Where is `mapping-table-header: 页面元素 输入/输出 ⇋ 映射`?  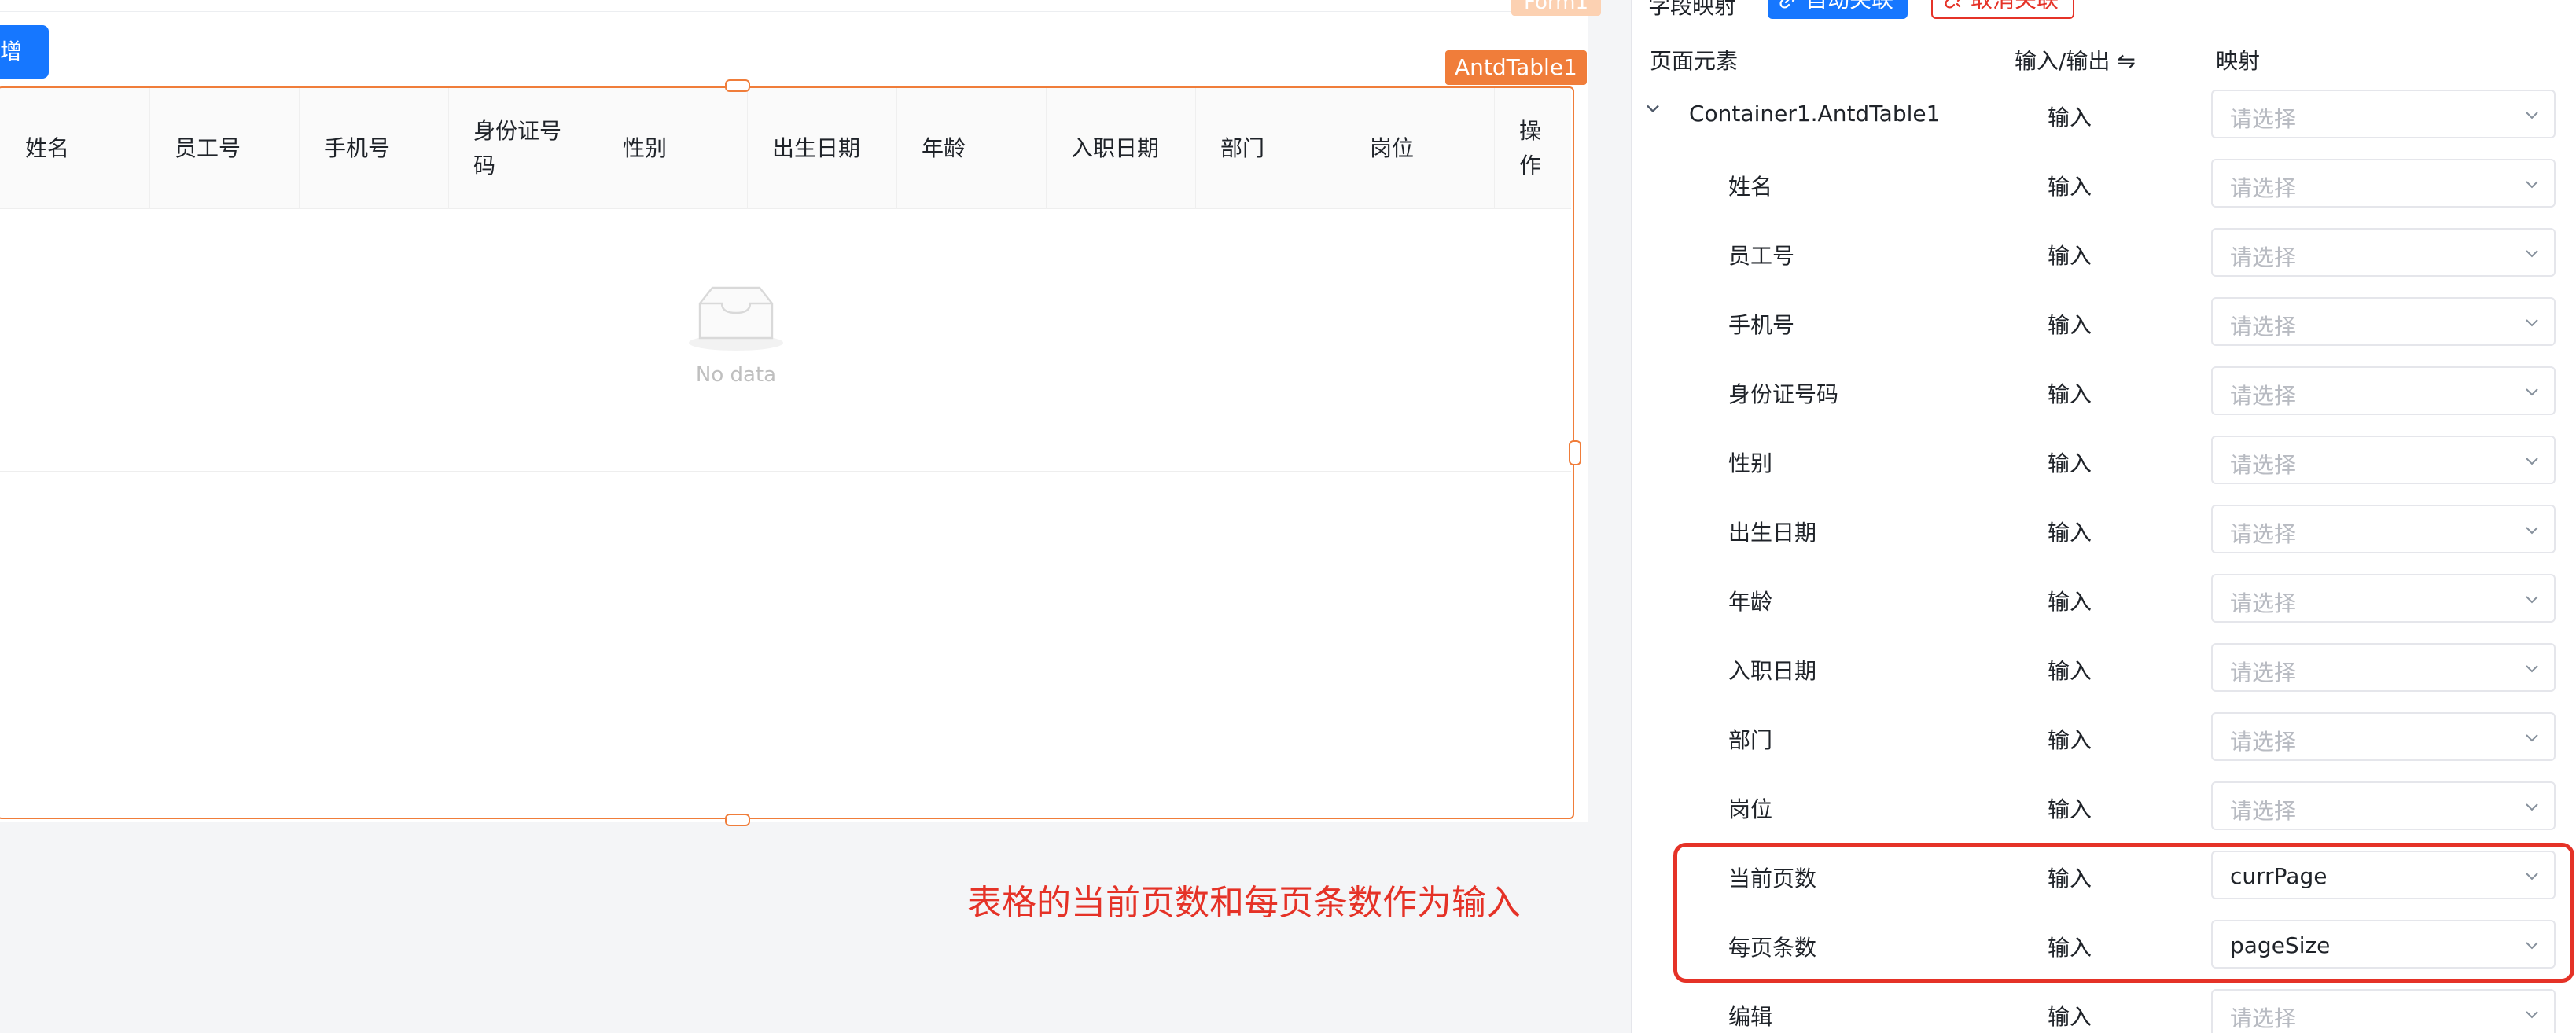
mapping-table-header: 页面元素 输入/输出 ⇋ 映射 is located at coordinates (2104, 59).